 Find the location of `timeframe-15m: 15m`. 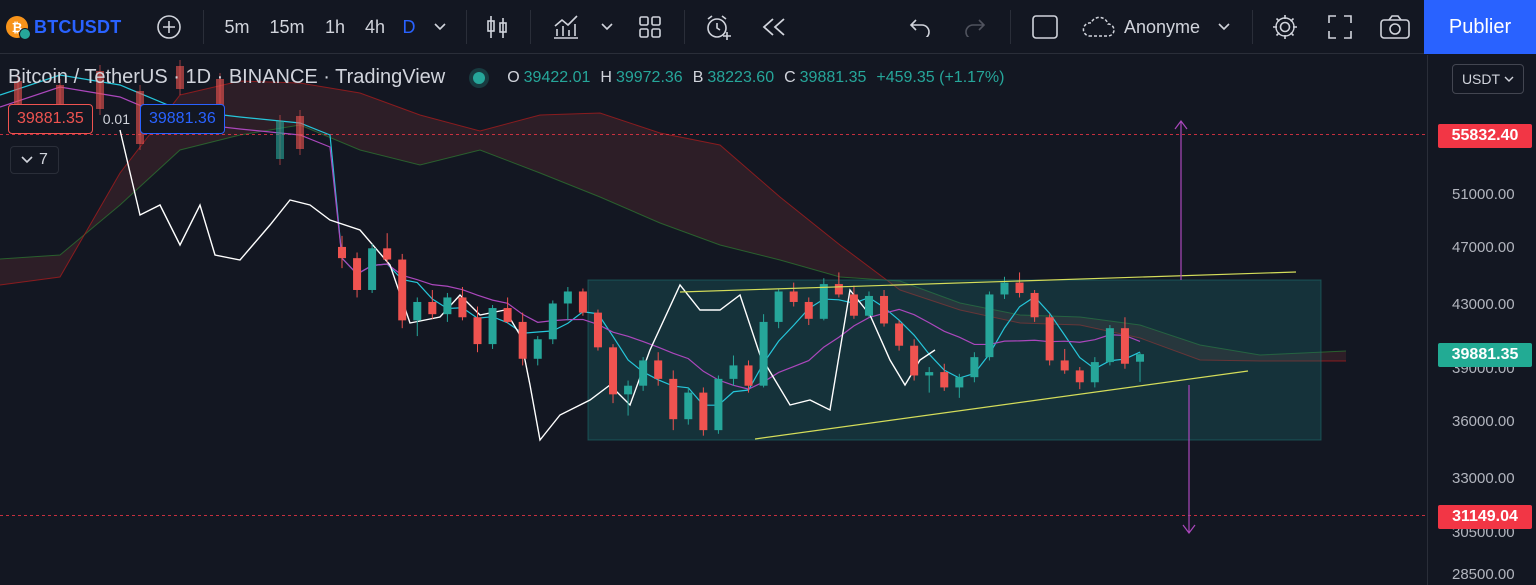

timeframe-15m: 15m is located at coordinates (287, 27).